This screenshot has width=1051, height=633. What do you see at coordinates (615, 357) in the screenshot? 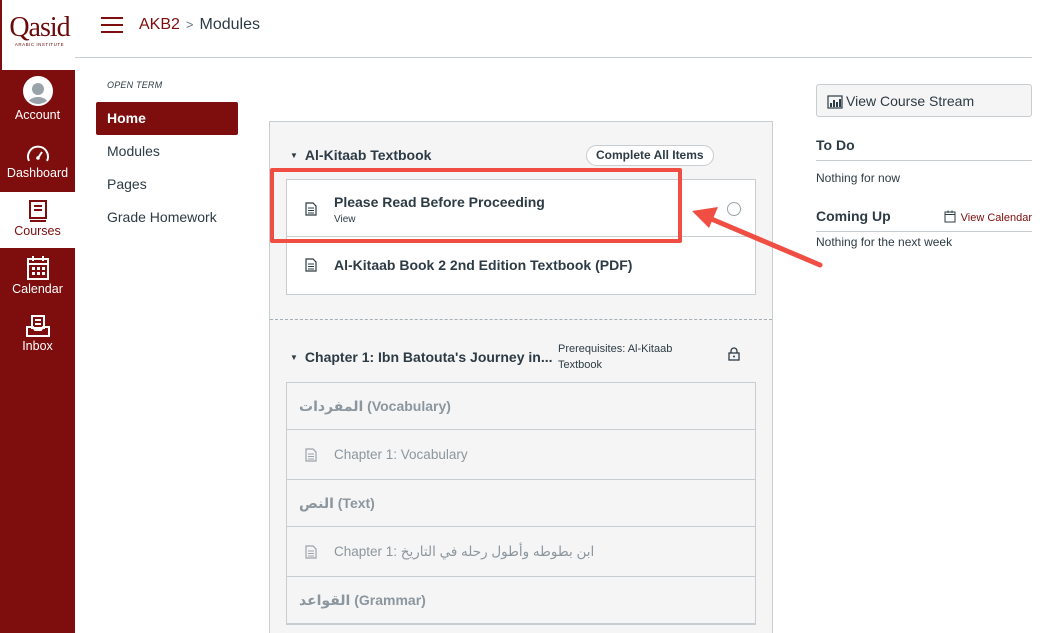
I see `prerequisites-label: Prerequisites: Al-Kitaab Textbook` at bounding box center [615, 357].